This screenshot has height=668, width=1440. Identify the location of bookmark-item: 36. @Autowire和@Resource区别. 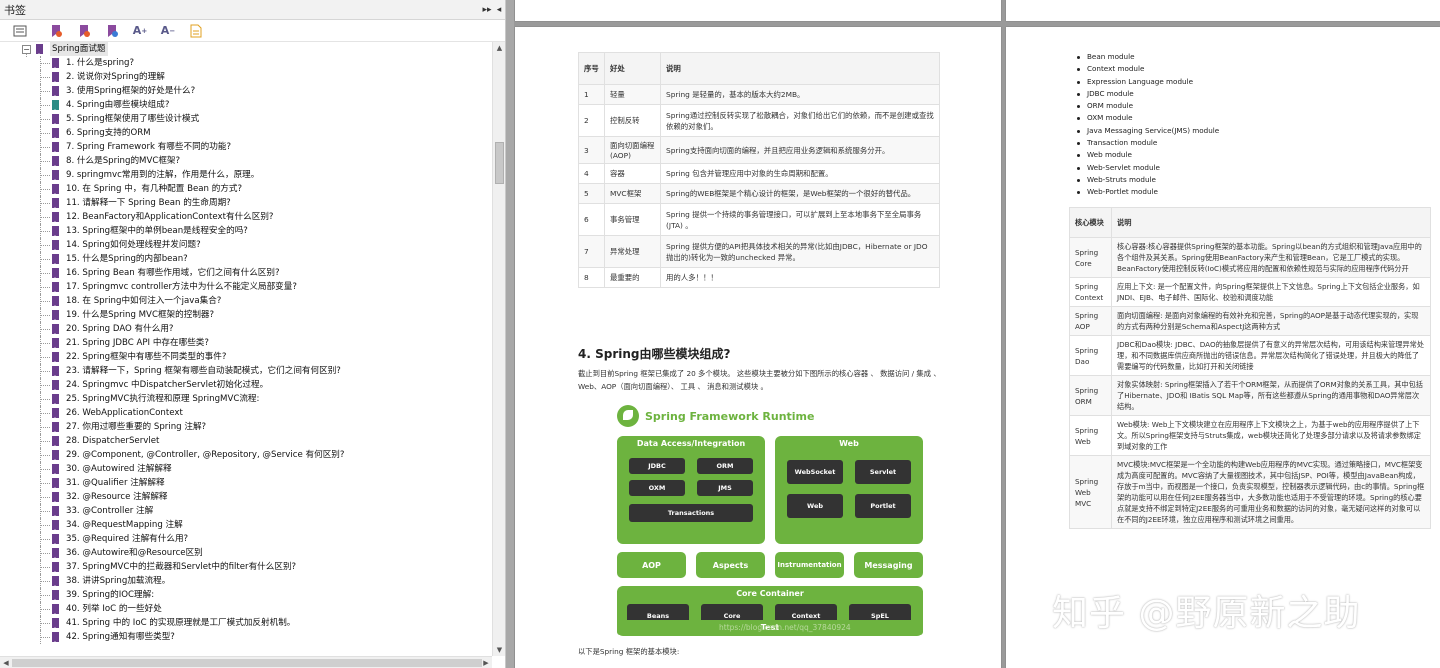
(246, 553).